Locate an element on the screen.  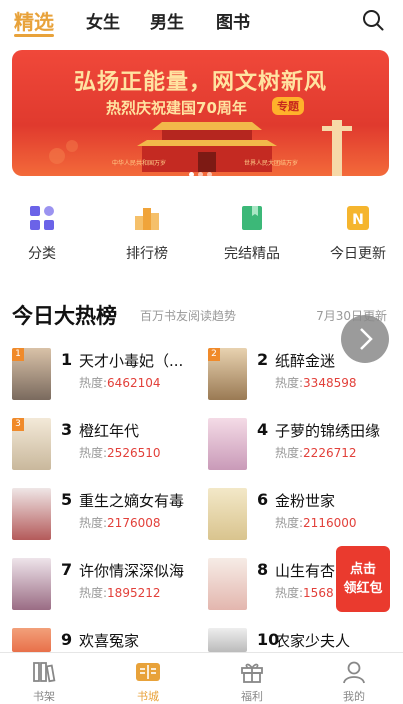
nav-bookstore: 书城 is located at coordinates (148, 681).